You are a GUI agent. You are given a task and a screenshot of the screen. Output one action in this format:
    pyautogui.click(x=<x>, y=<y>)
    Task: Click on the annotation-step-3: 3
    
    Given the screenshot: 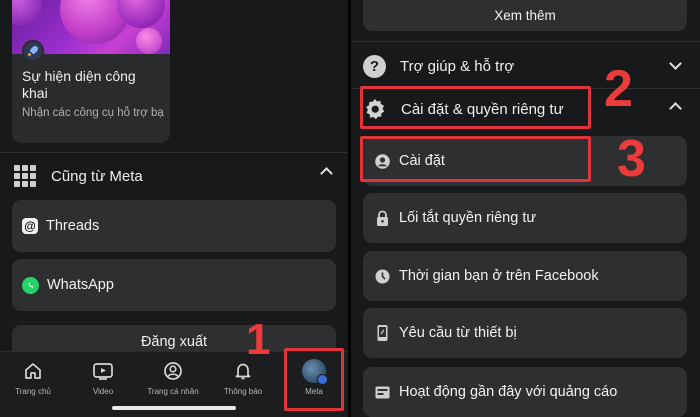 What is the action you would take?
    pyautogui.click(x=631, y=159)
    